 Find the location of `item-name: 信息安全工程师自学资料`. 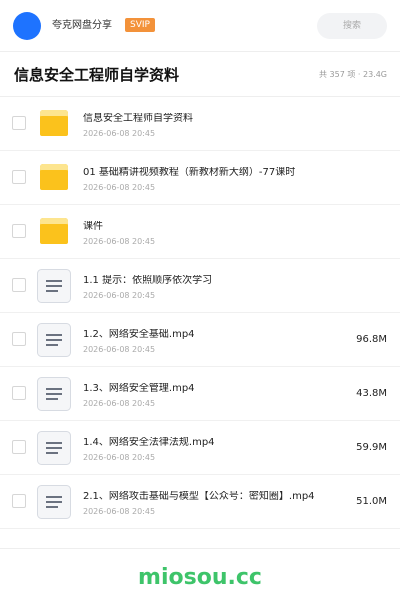

item-name: 信息安全工程师自学资料 is located at coordinates (138, 118).